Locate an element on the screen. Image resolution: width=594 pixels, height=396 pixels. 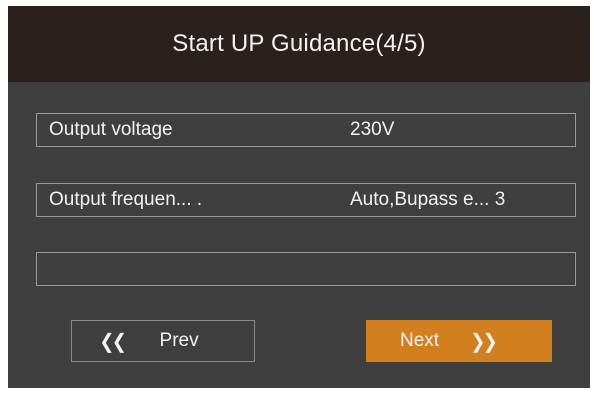
output-voltage-value: 230V is located at coordinates (372, 129).